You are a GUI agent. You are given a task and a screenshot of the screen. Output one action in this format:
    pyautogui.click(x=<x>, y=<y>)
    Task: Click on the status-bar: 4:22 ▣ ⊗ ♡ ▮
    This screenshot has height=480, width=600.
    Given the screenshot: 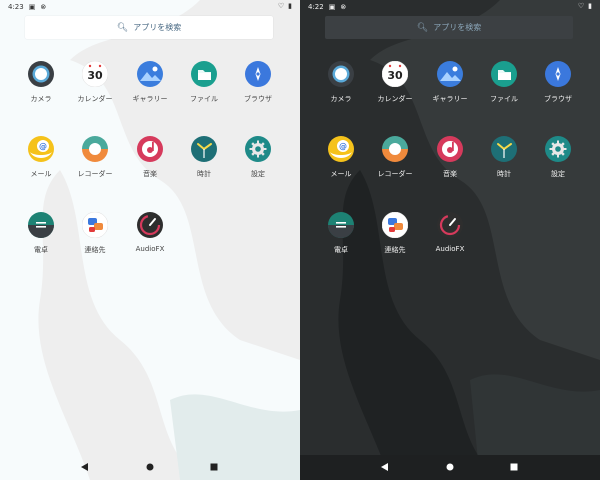 What is the action you would take?
    pyautogui.click(x=450, y=7)
    